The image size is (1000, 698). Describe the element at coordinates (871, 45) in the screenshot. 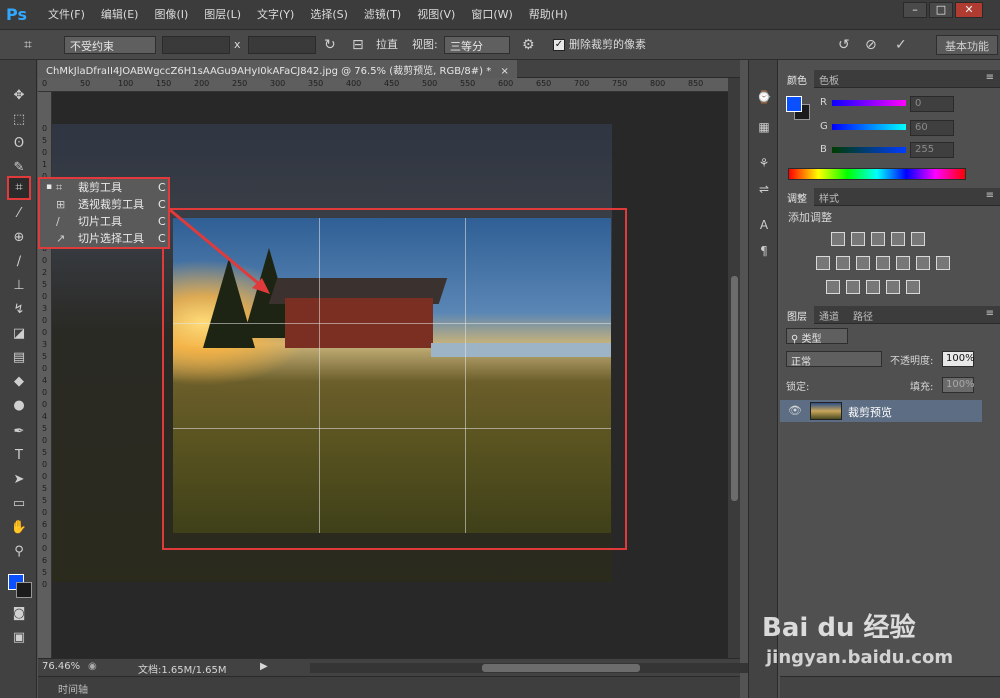

I see `cancel-icon: ⊘` at that location.